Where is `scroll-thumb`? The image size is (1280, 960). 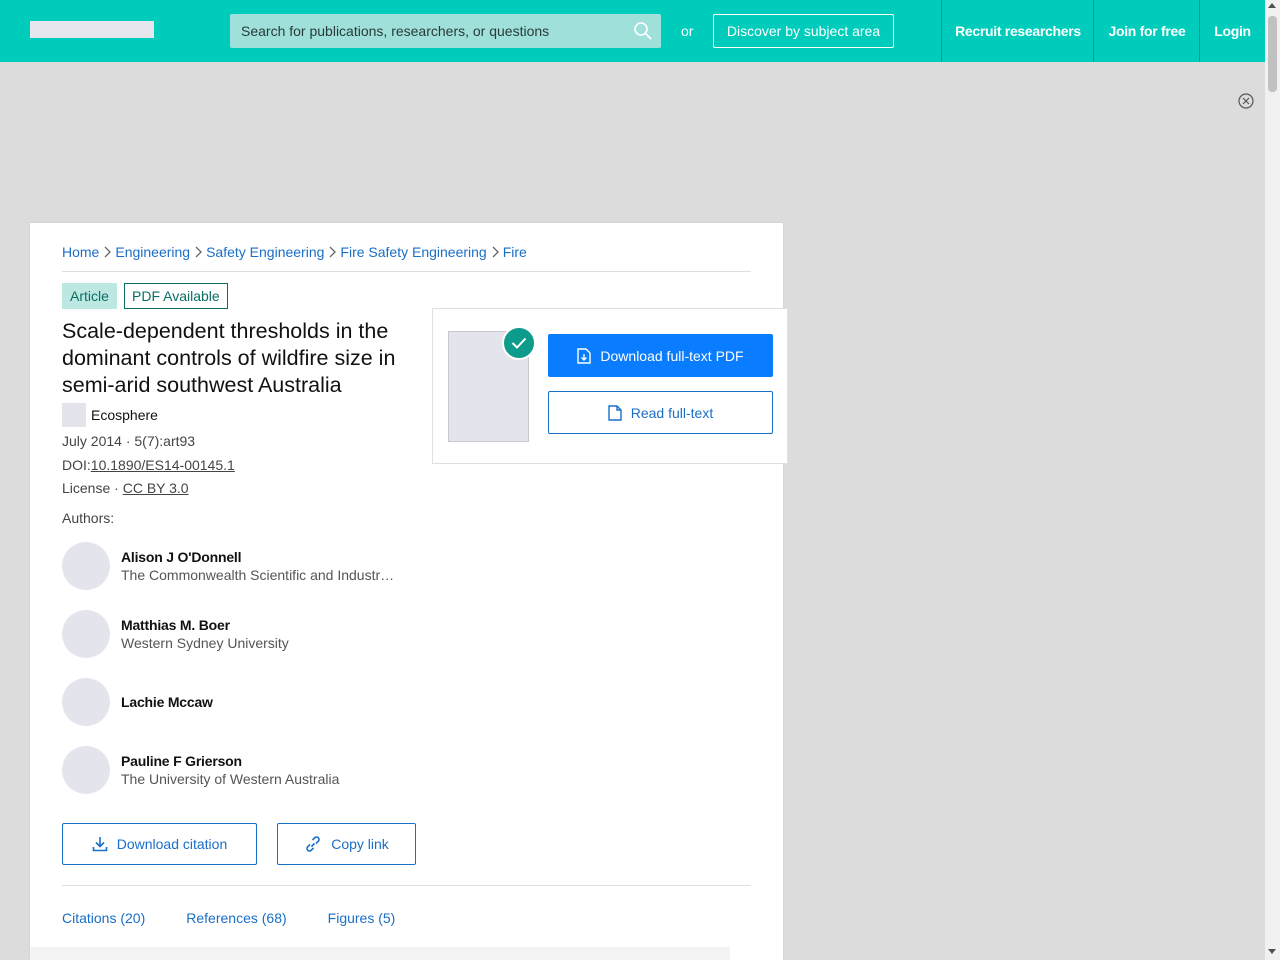
scroll-thumb is located at coordinates (1272, 54).